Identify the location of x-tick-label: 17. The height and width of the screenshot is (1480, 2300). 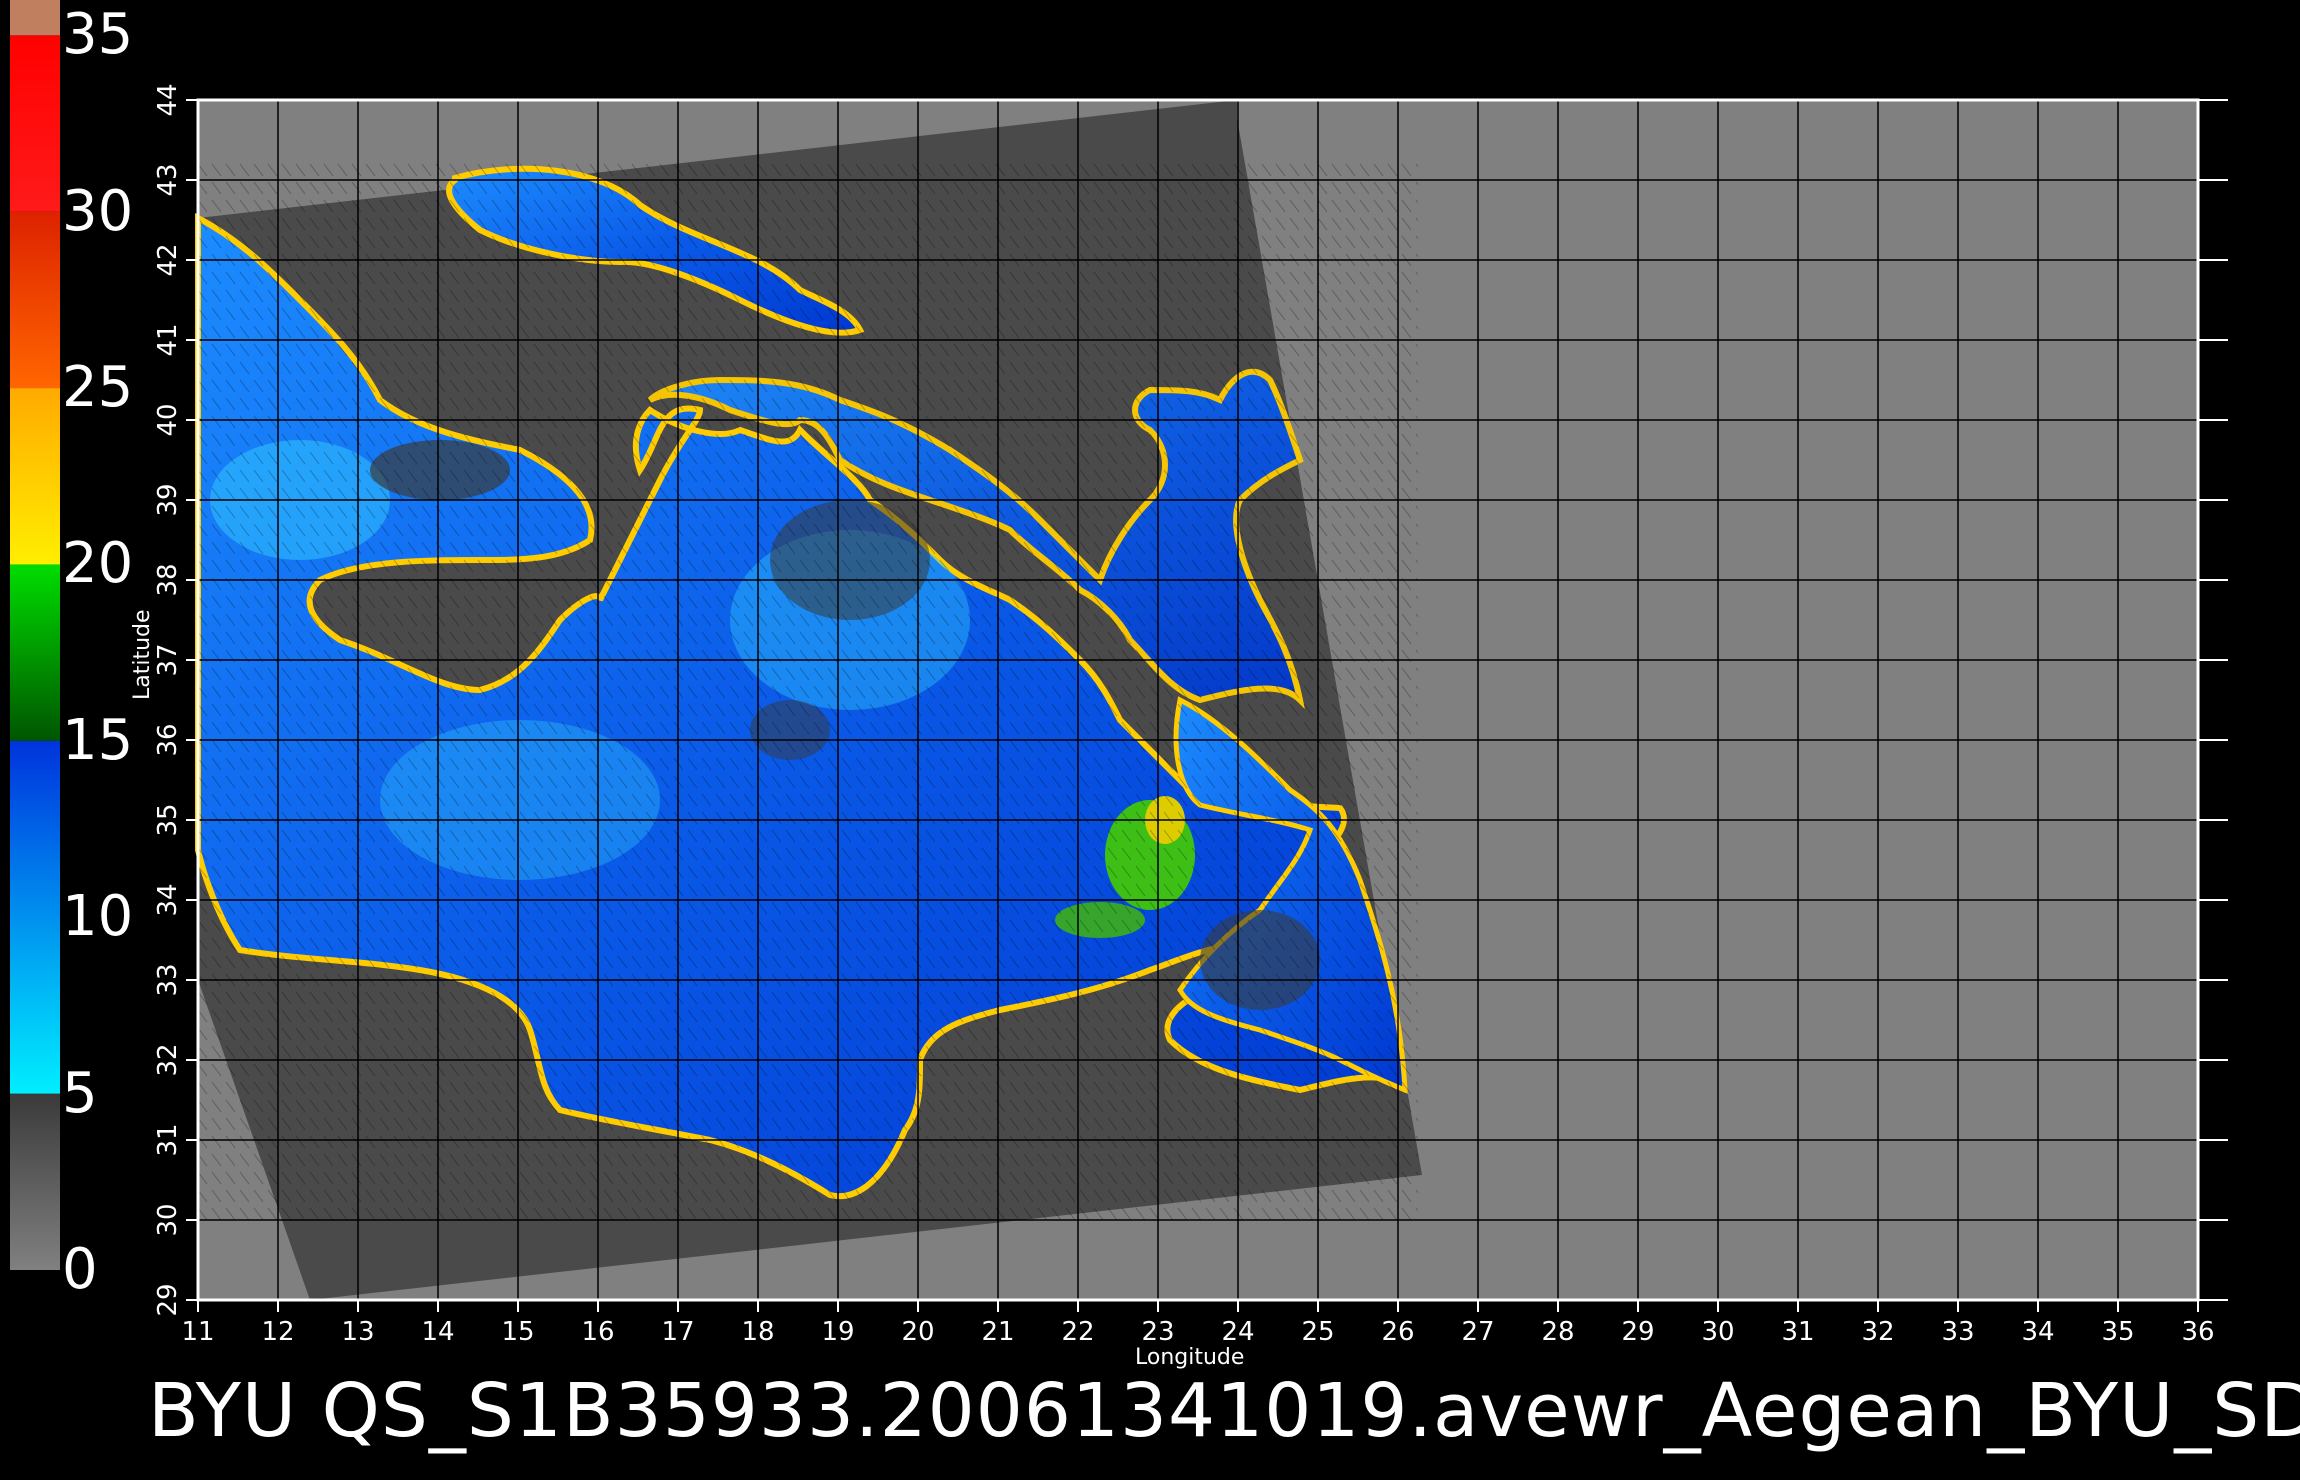
(677, 1332).